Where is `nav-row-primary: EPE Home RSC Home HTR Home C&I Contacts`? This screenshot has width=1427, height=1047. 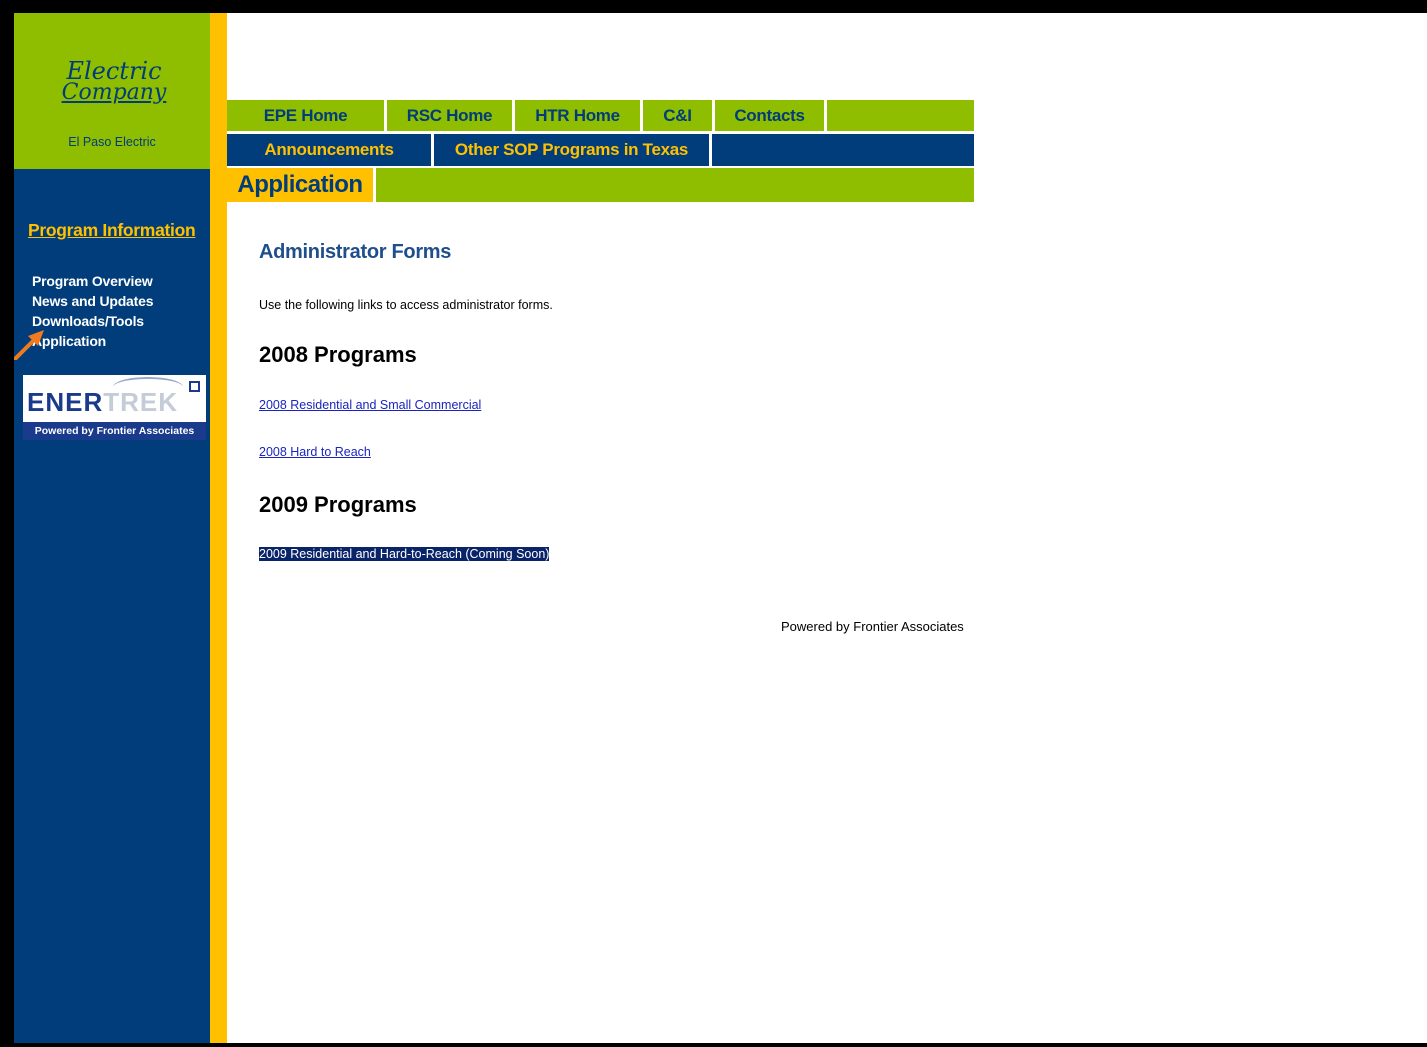 nav-row-primary: EPE Home RSC Home HTR Home C&I Contacts is located at coordinates (600, 115).